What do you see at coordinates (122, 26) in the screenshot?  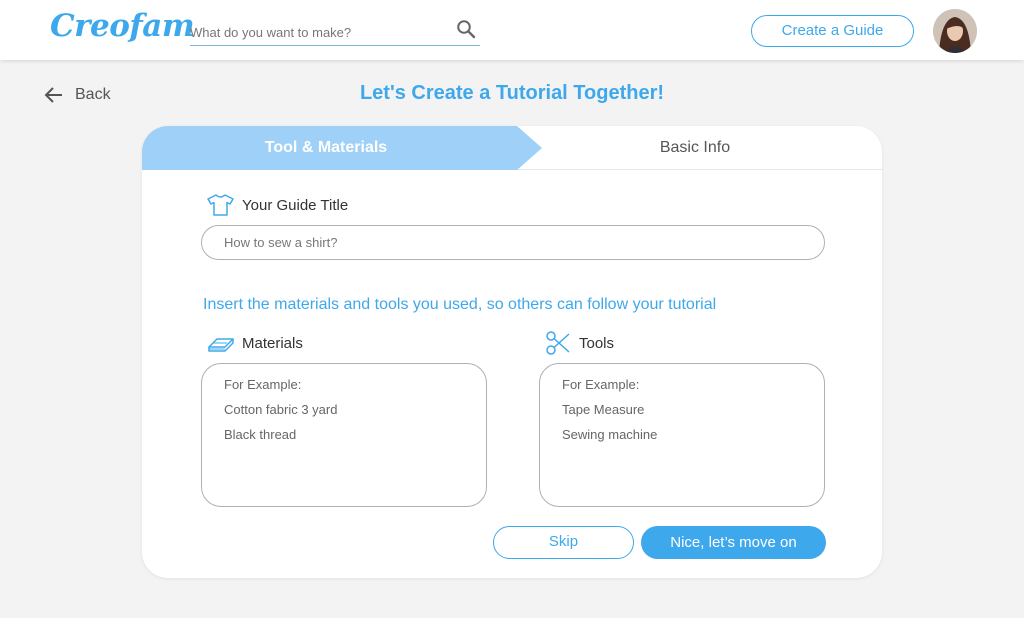 I see `logo: Creofam` at bounding box center [122, 26].